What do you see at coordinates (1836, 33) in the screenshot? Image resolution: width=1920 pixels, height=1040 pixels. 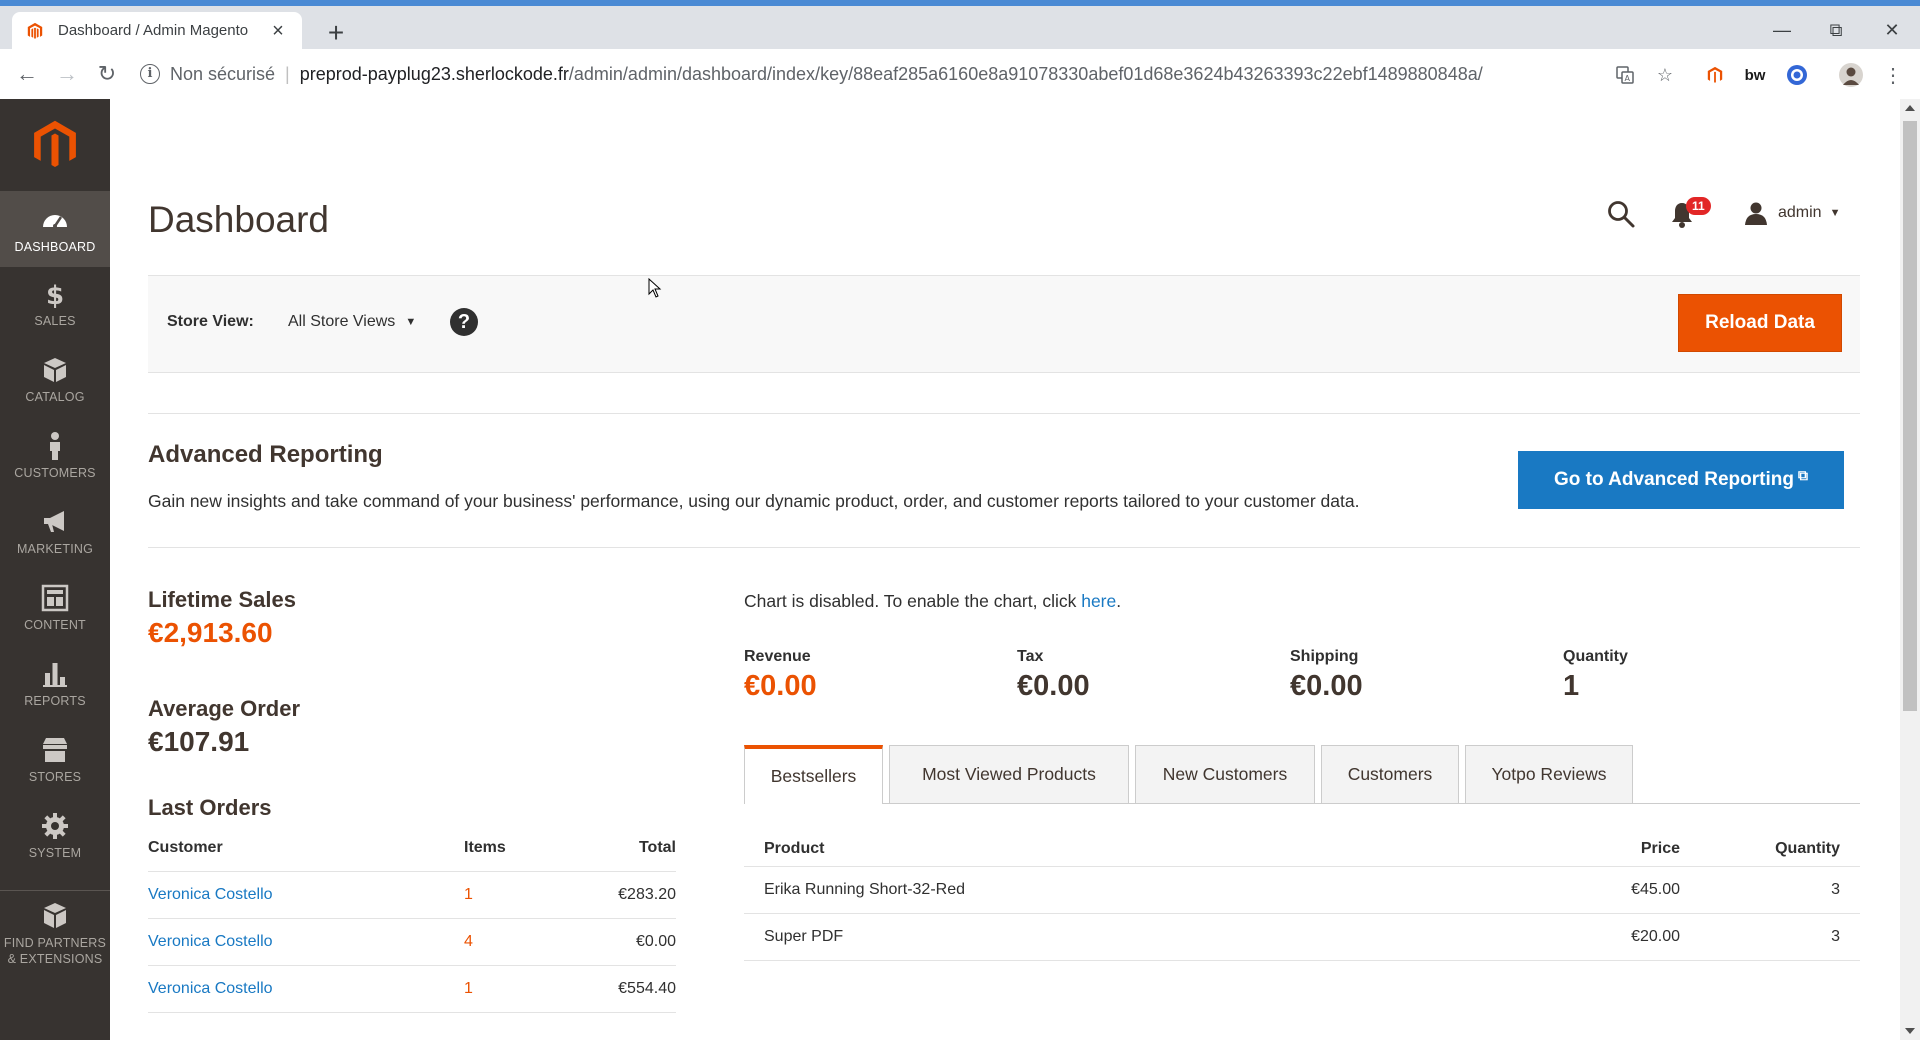 I see `restore-icon: ⧉` at bounding box center [1836, 33].